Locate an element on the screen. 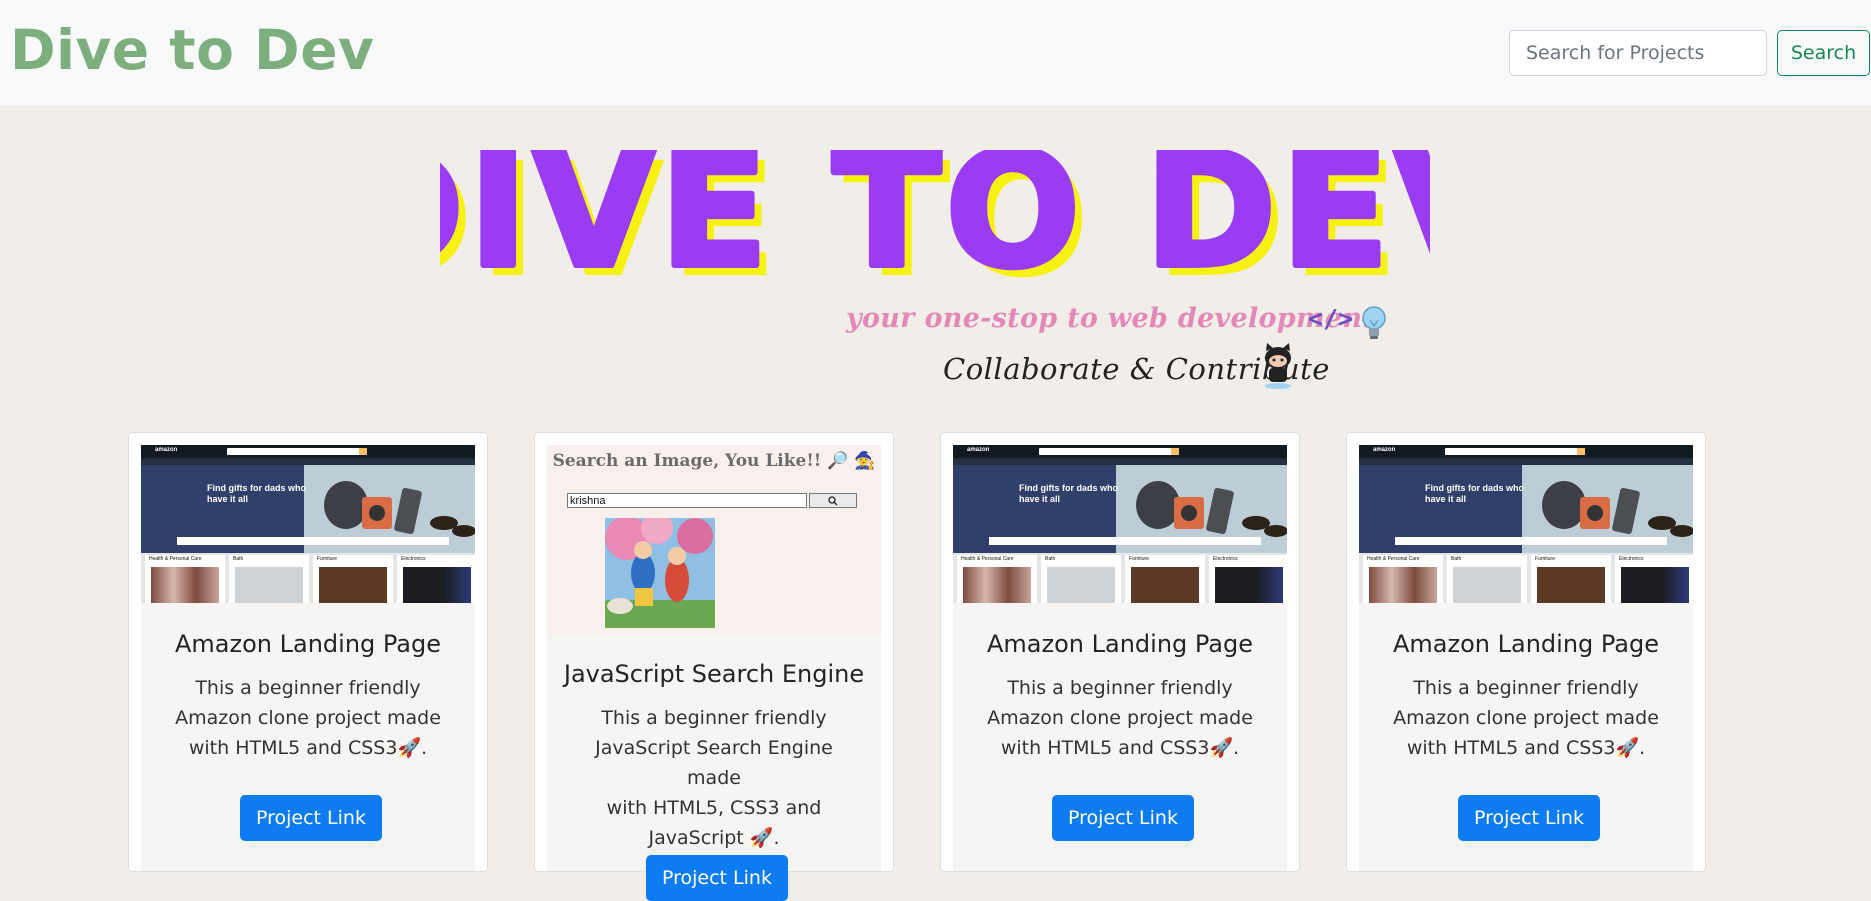 Image resolution: width=1871 pixels, height=901 pixels. card-title: JavaScript Search Engine is located at coordinates (714, 674).